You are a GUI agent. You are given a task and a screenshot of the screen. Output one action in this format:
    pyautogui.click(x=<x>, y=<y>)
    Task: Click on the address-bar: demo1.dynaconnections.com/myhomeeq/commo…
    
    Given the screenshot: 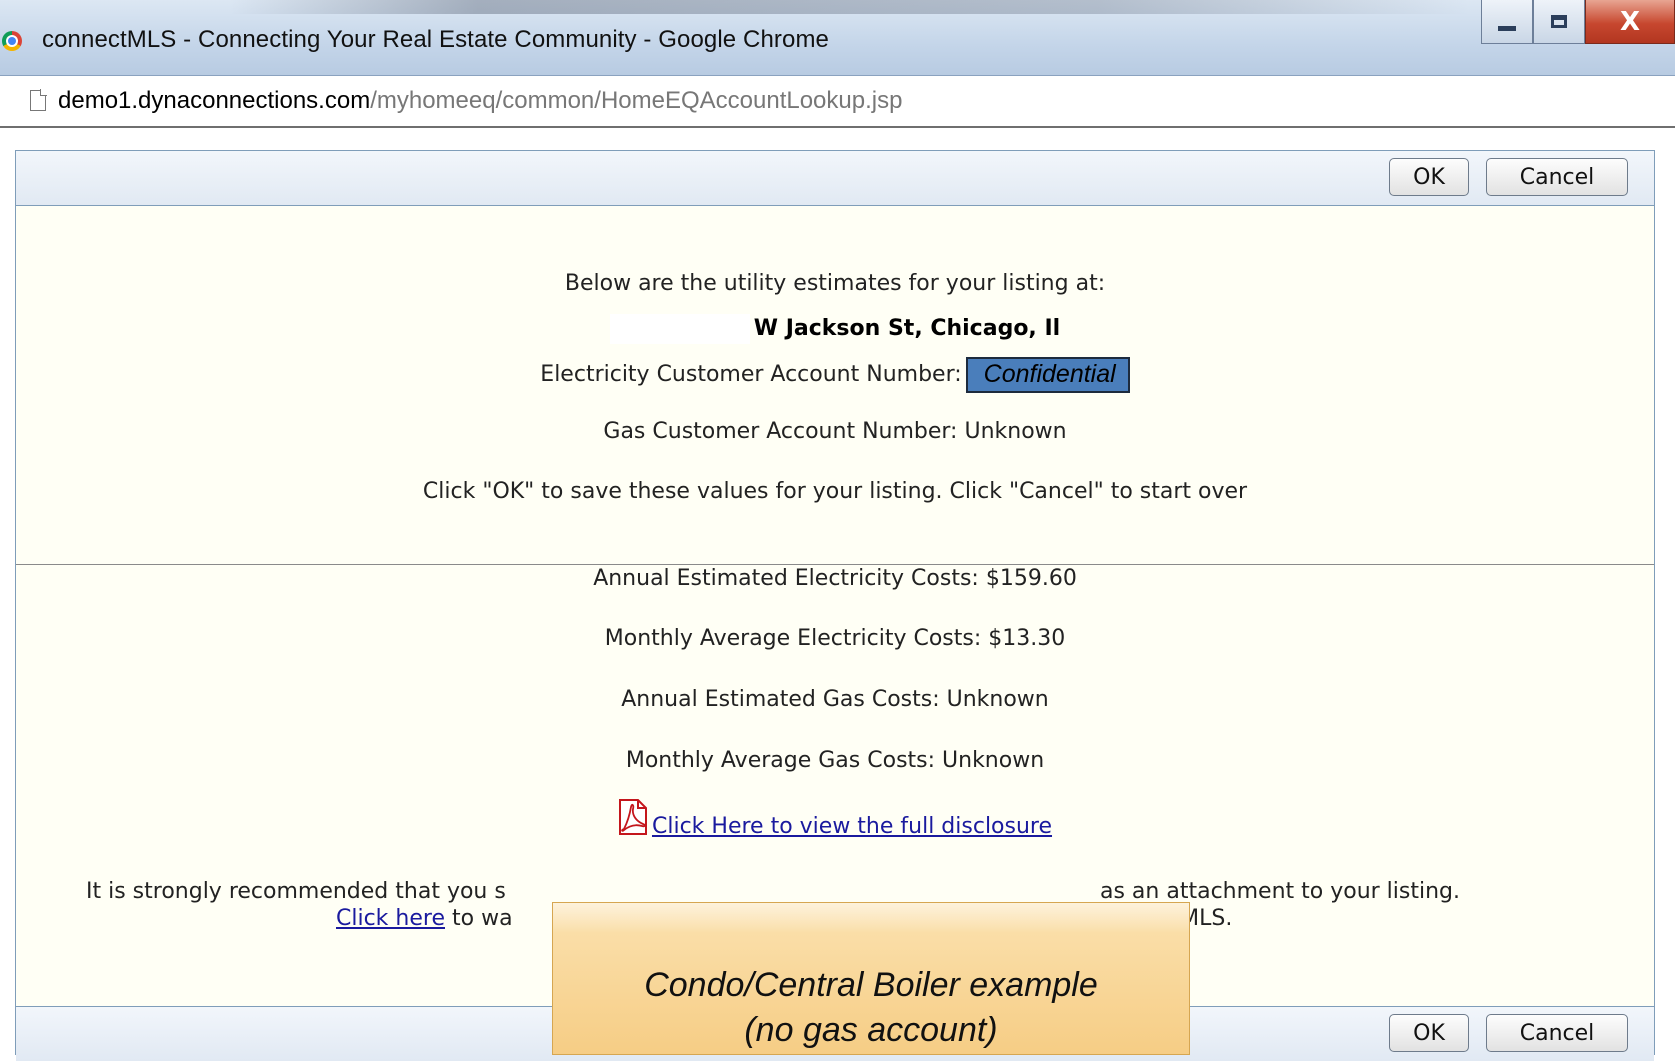 What is the action you would take?
    pyautogui.click(x=837, y=102)
    